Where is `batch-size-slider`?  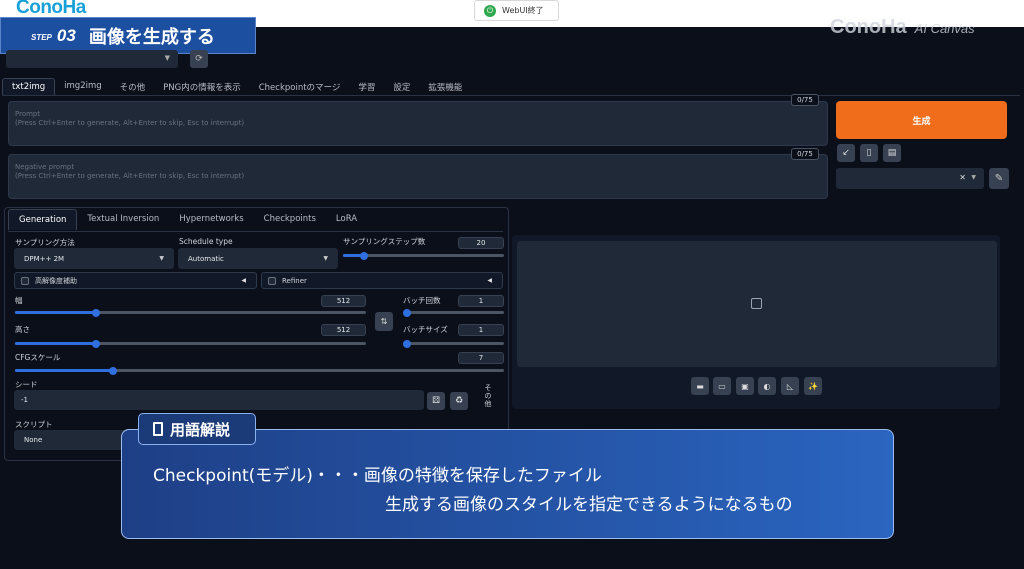 batch-size-slider is located at coordinates (453, 343).